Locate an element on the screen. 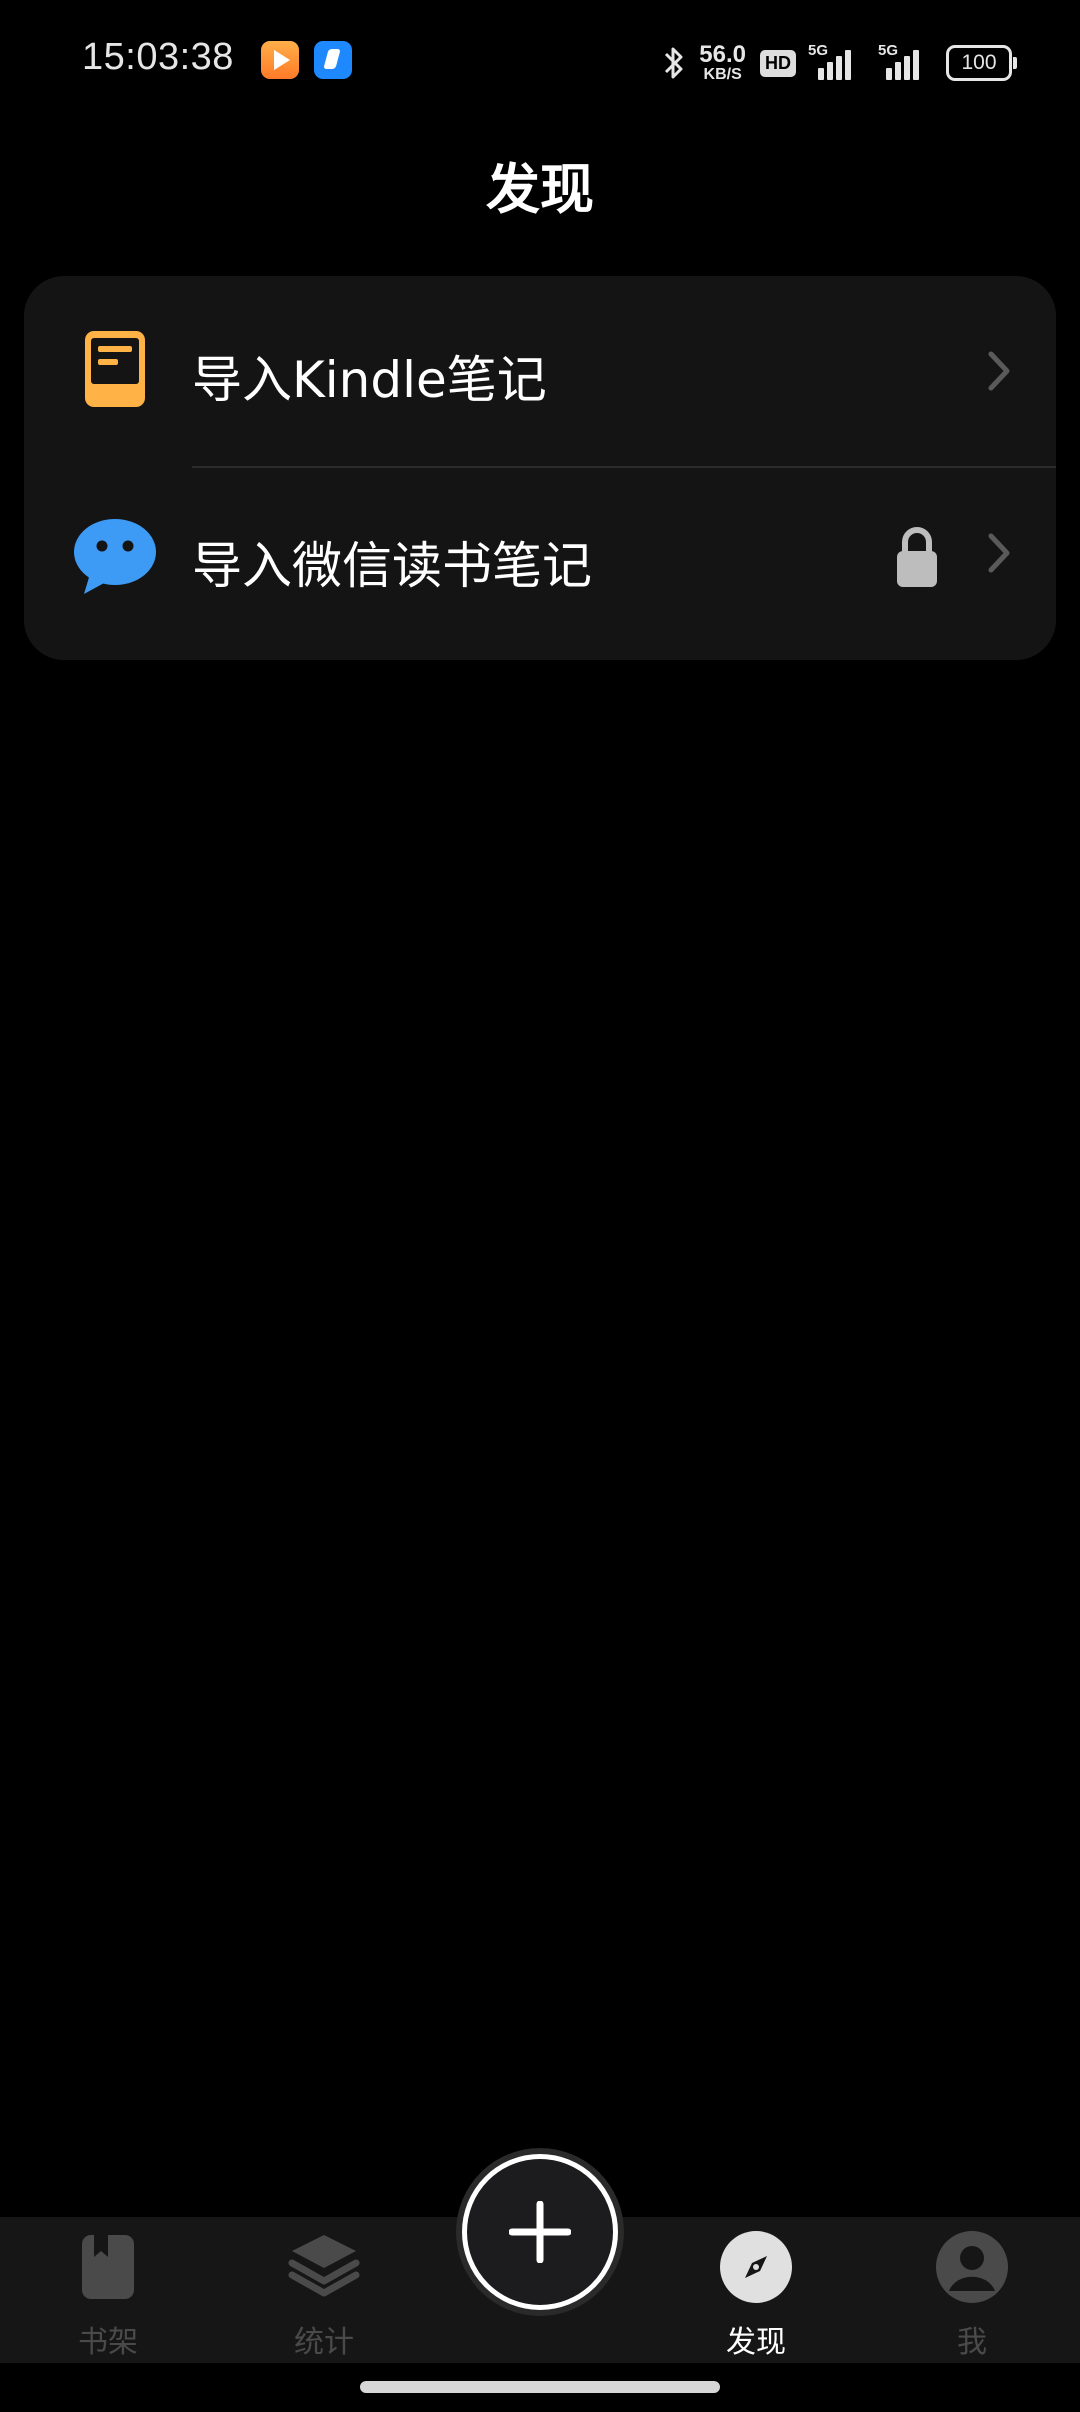  wechat-chat-icon is located at coordinates (115, 556).